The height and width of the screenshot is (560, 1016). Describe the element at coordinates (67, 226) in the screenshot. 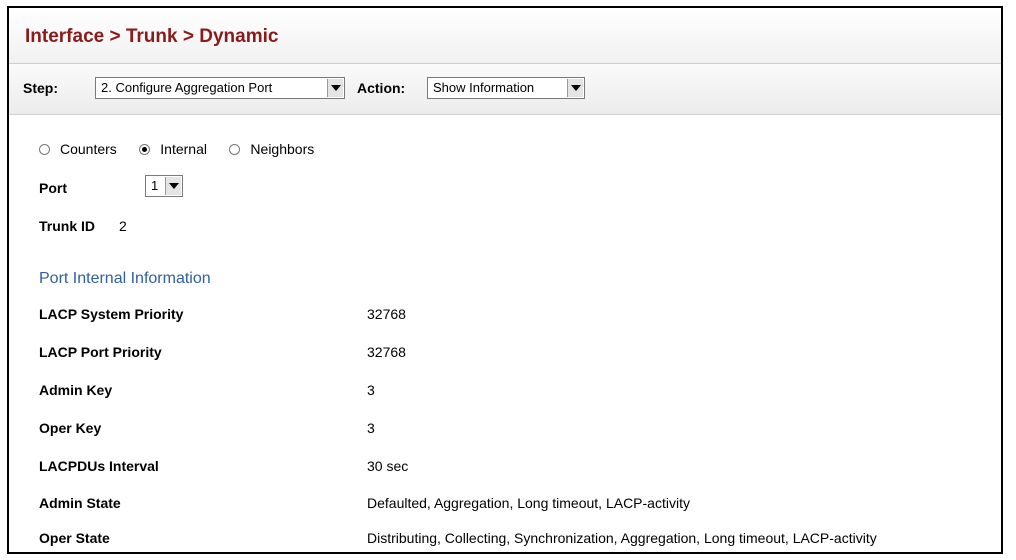

I see `trunk-id-label: Trunk ID` at that location.